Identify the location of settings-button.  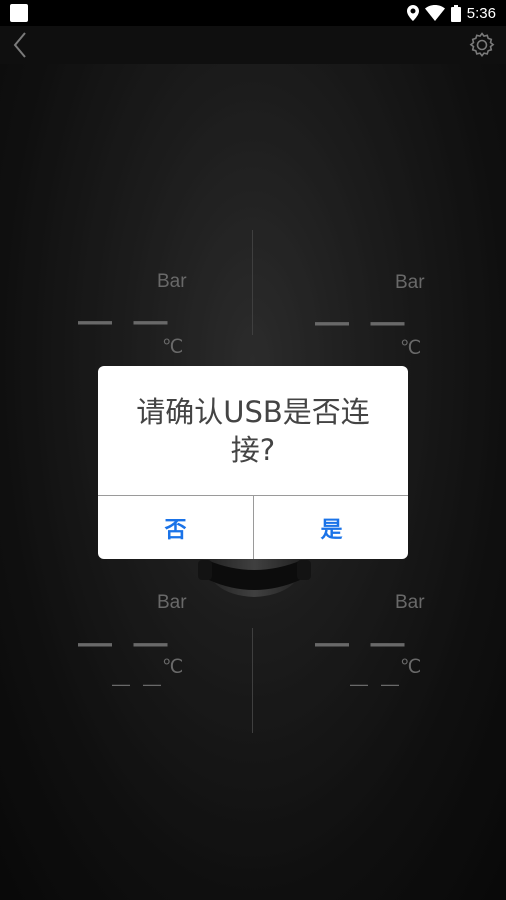
(482, 45).